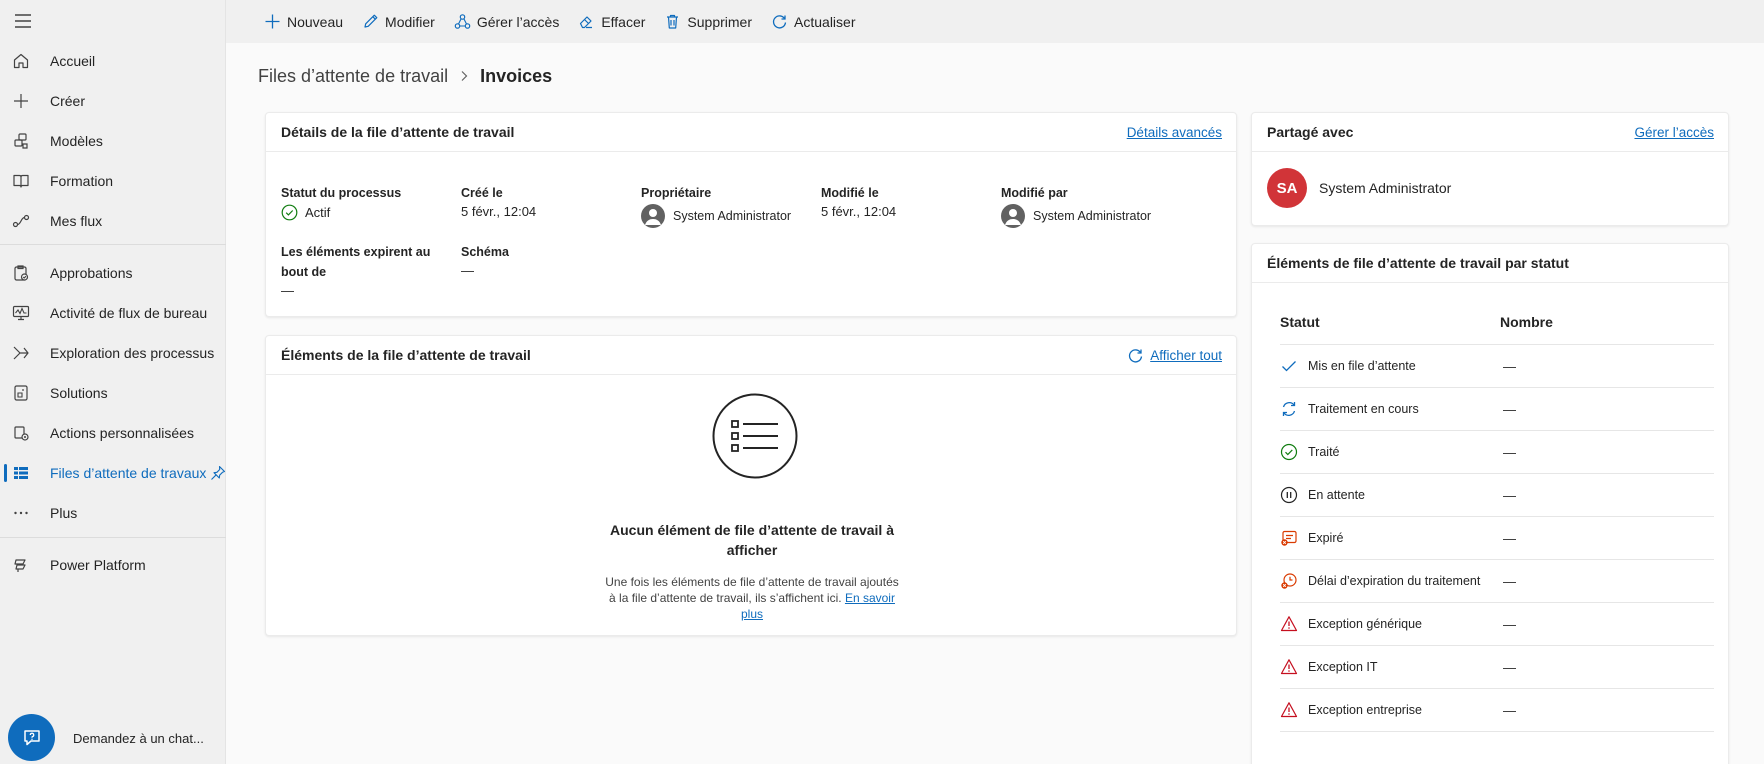 This screenshot has width=1764, height=764. Describe the element at coordinates (370, 21) in the screenshot. I see `pencil-icon` at that location.